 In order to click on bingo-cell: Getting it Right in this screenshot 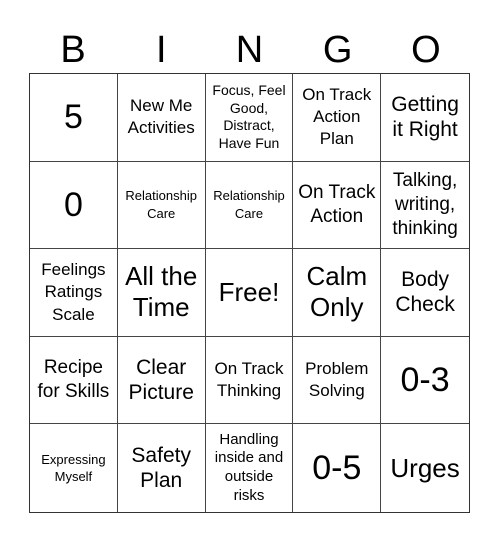, I will do `click(425, 118)`.